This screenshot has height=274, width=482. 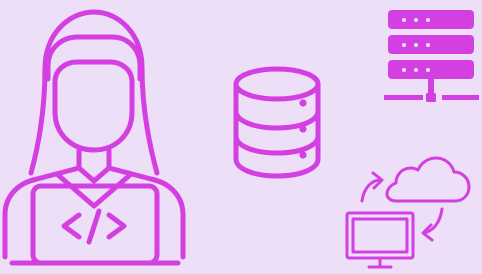 I want to click on laptop-icon, so click(x=95, y=224).